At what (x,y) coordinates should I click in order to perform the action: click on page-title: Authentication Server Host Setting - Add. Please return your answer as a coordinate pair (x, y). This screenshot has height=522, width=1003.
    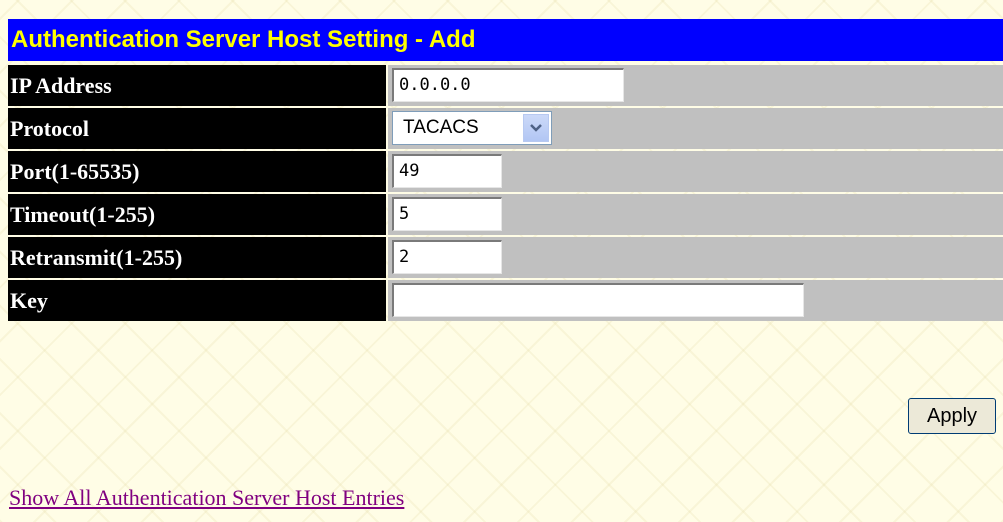
    Looking at the image, I should click on (505, 40).